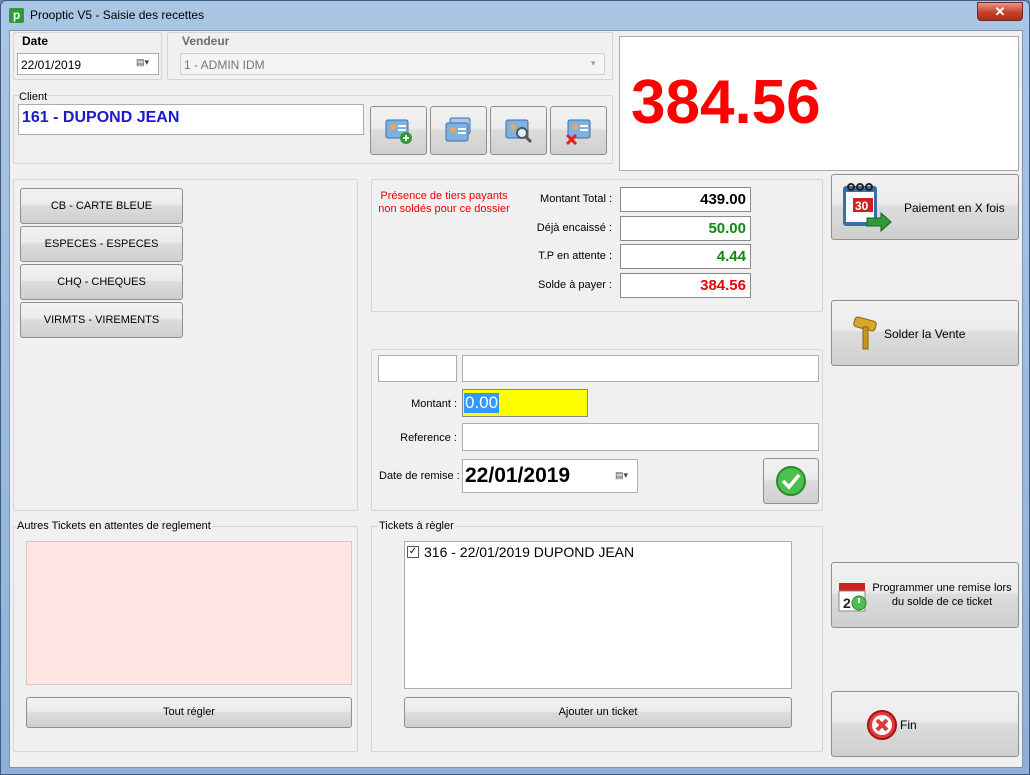 This screenshot has height=775, width=1030. What do you see at coordinates (416, 526) in the screenshot?
I see `tickets-label: Tickets à règler` at bounding box center [416, 526].